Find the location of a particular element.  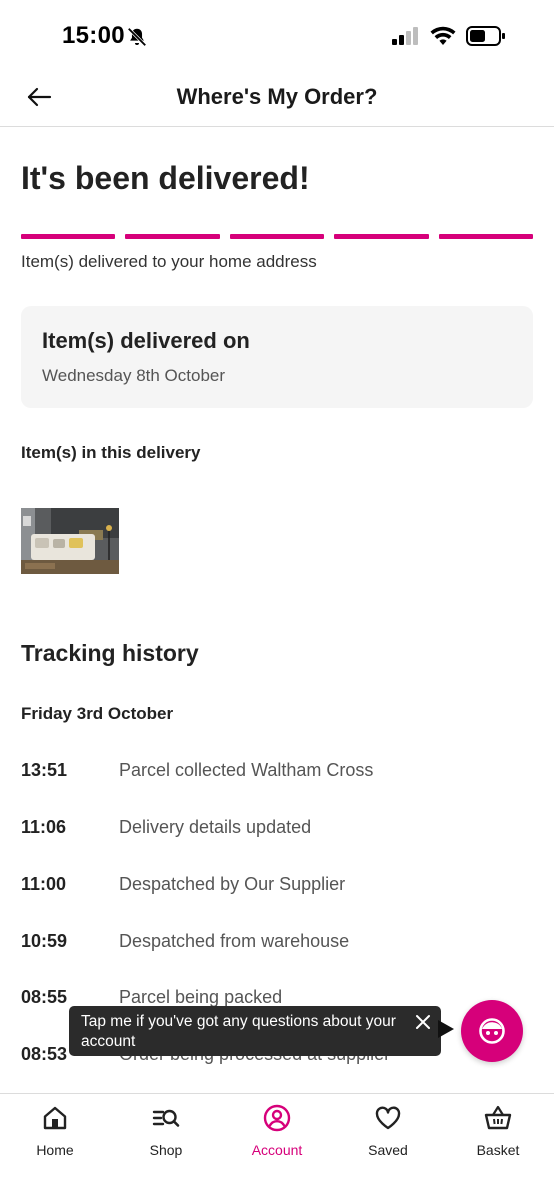

tracking-event: 10:59 Despatched from warehouse is located at coordinates (277, 944).